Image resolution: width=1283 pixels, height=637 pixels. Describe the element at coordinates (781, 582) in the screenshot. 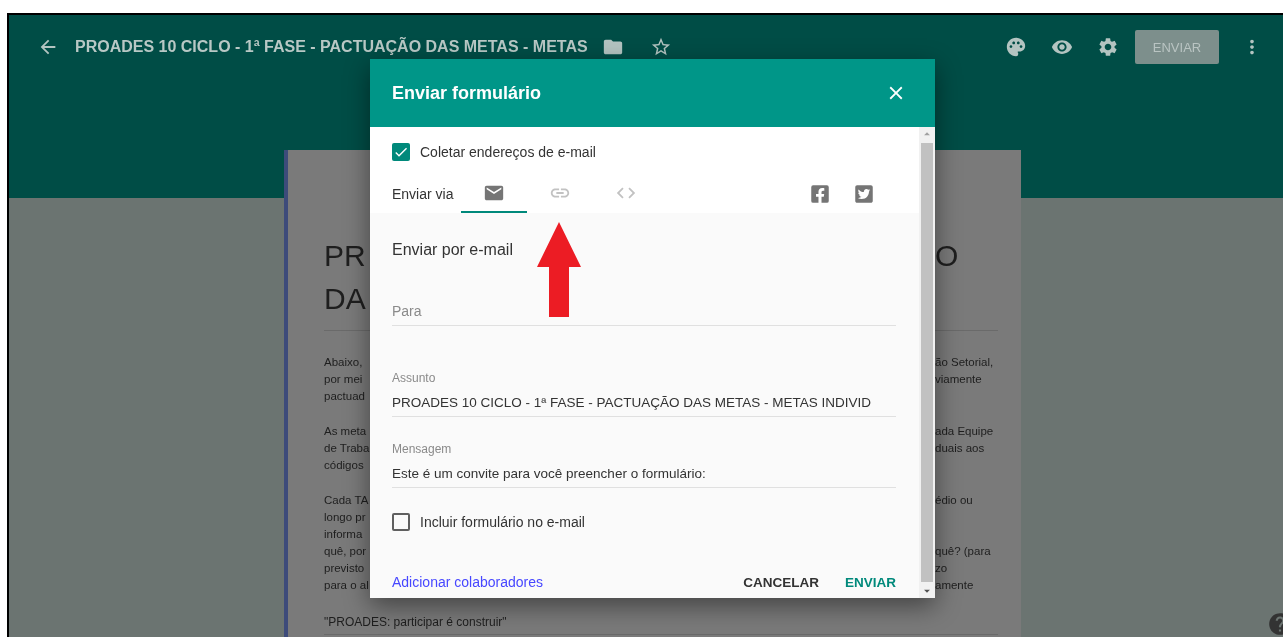

I see `cancel-button: CANCELAR` at that location.